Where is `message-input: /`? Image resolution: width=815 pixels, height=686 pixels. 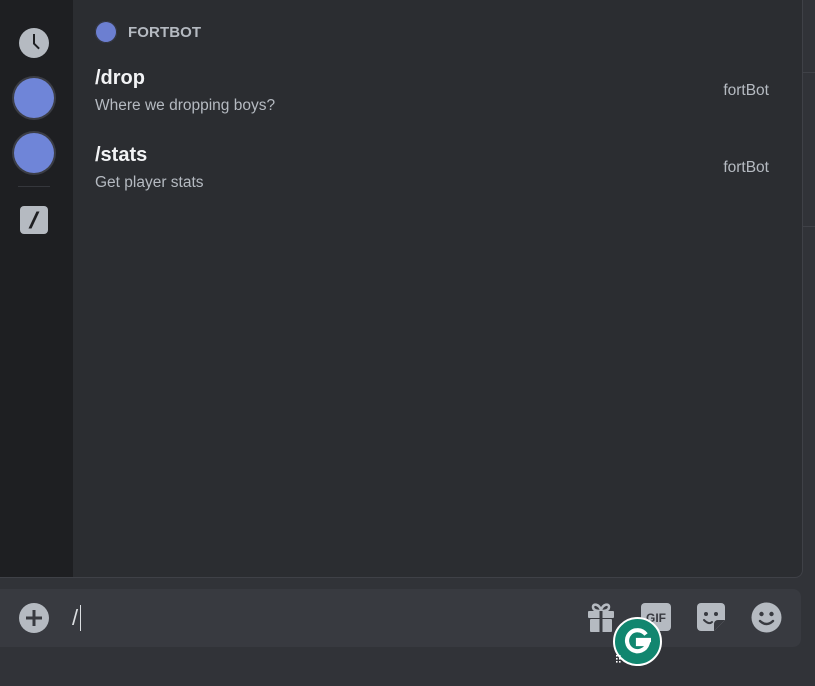 message-input: / is located at coordinates (312, 618).